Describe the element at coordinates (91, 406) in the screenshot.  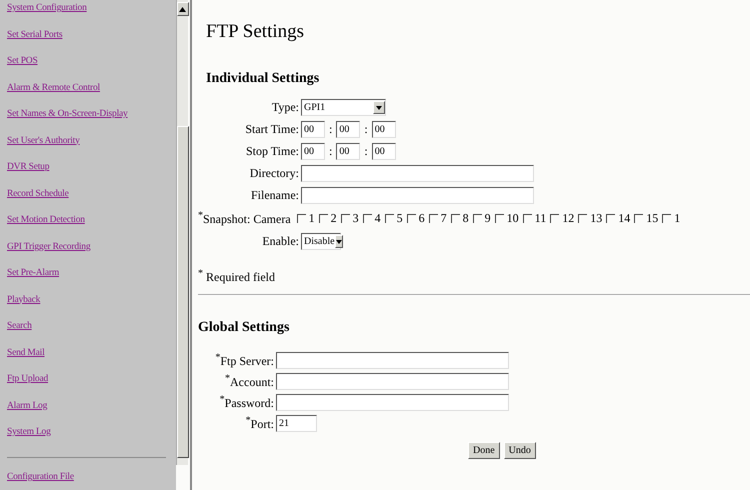
I see `nav-link: Alarm Log` at that location.